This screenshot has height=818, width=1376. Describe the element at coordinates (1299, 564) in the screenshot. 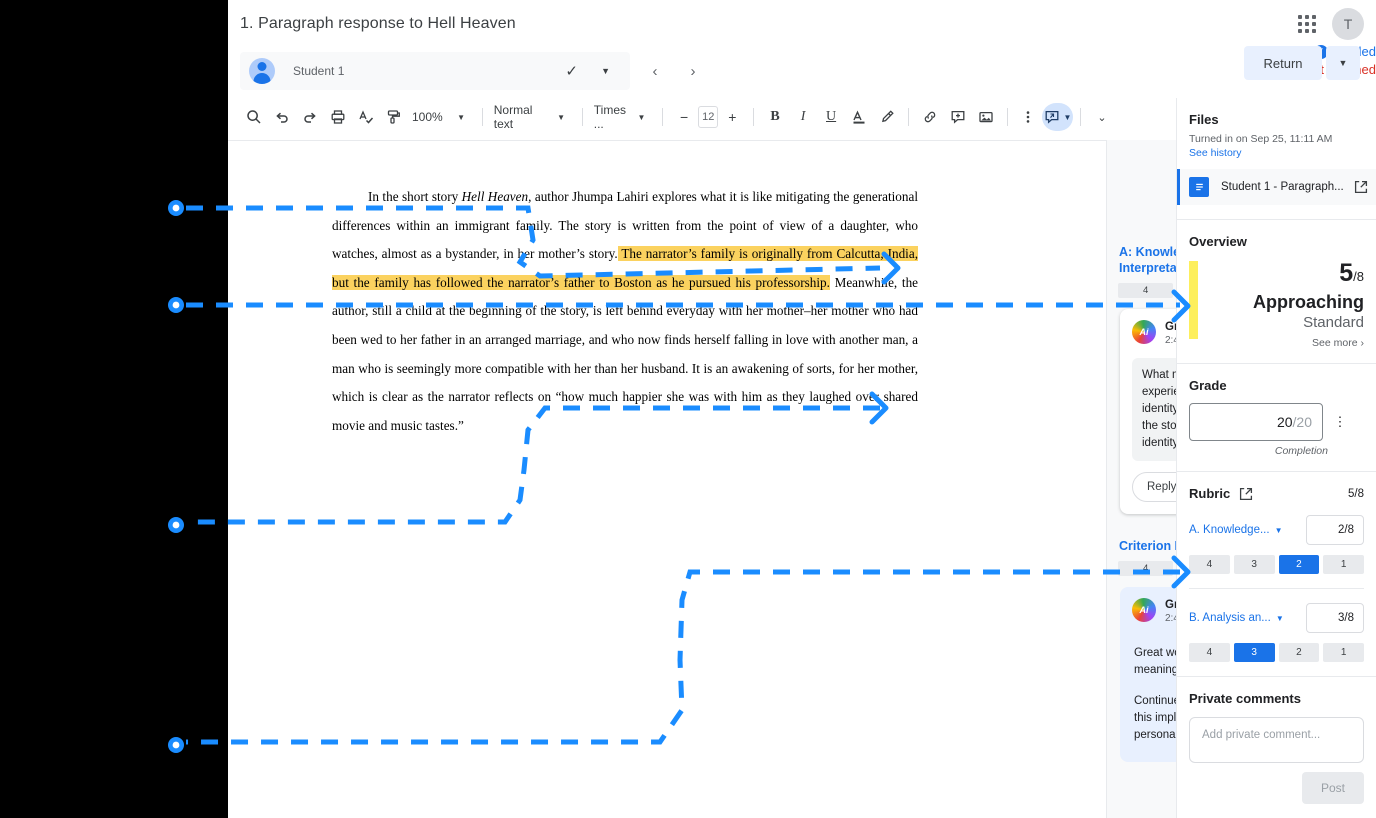

I see `sidebar-criterion-a-level-2: 2` at that location.